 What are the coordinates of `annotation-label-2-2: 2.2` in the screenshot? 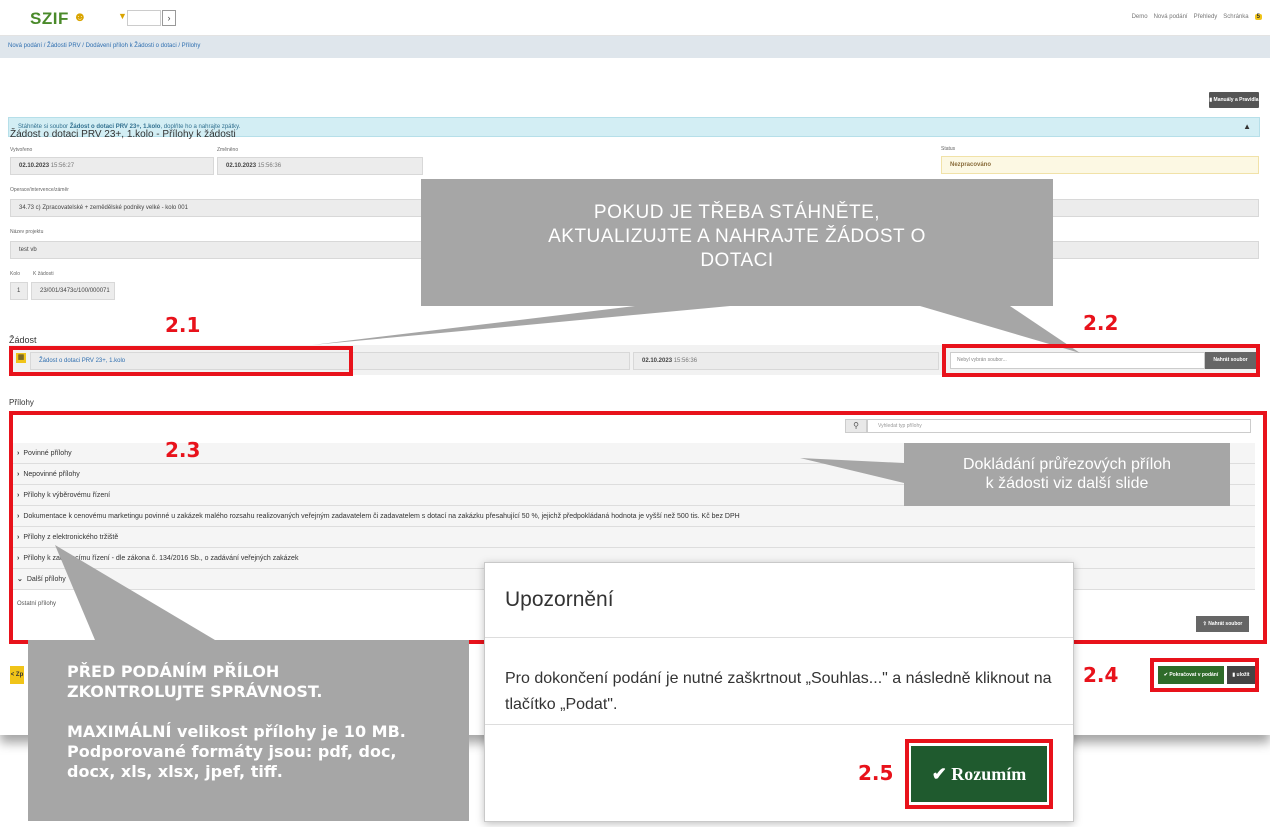 It's located at (1101, 323).